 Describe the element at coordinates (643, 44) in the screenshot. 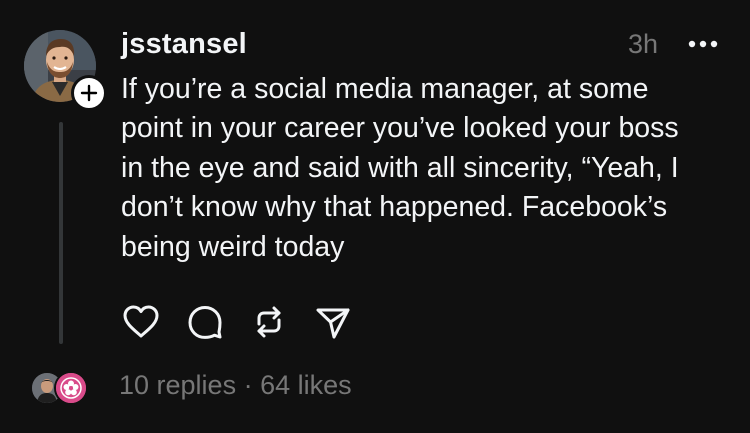

I see `post-timestamp: 3h` at that location.